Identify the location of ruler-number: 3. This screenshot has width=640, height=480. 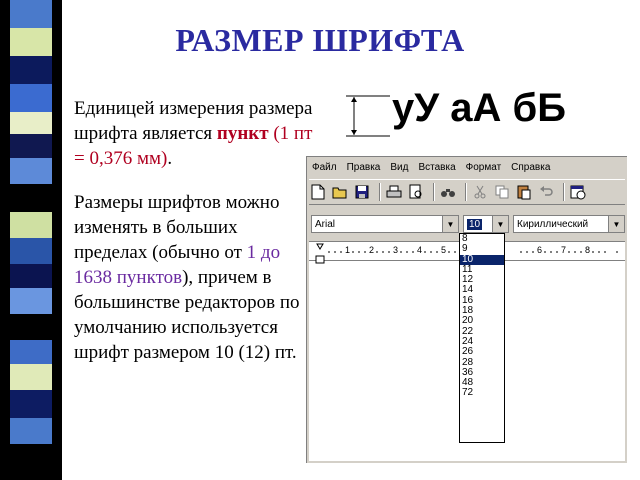
(396, 250).